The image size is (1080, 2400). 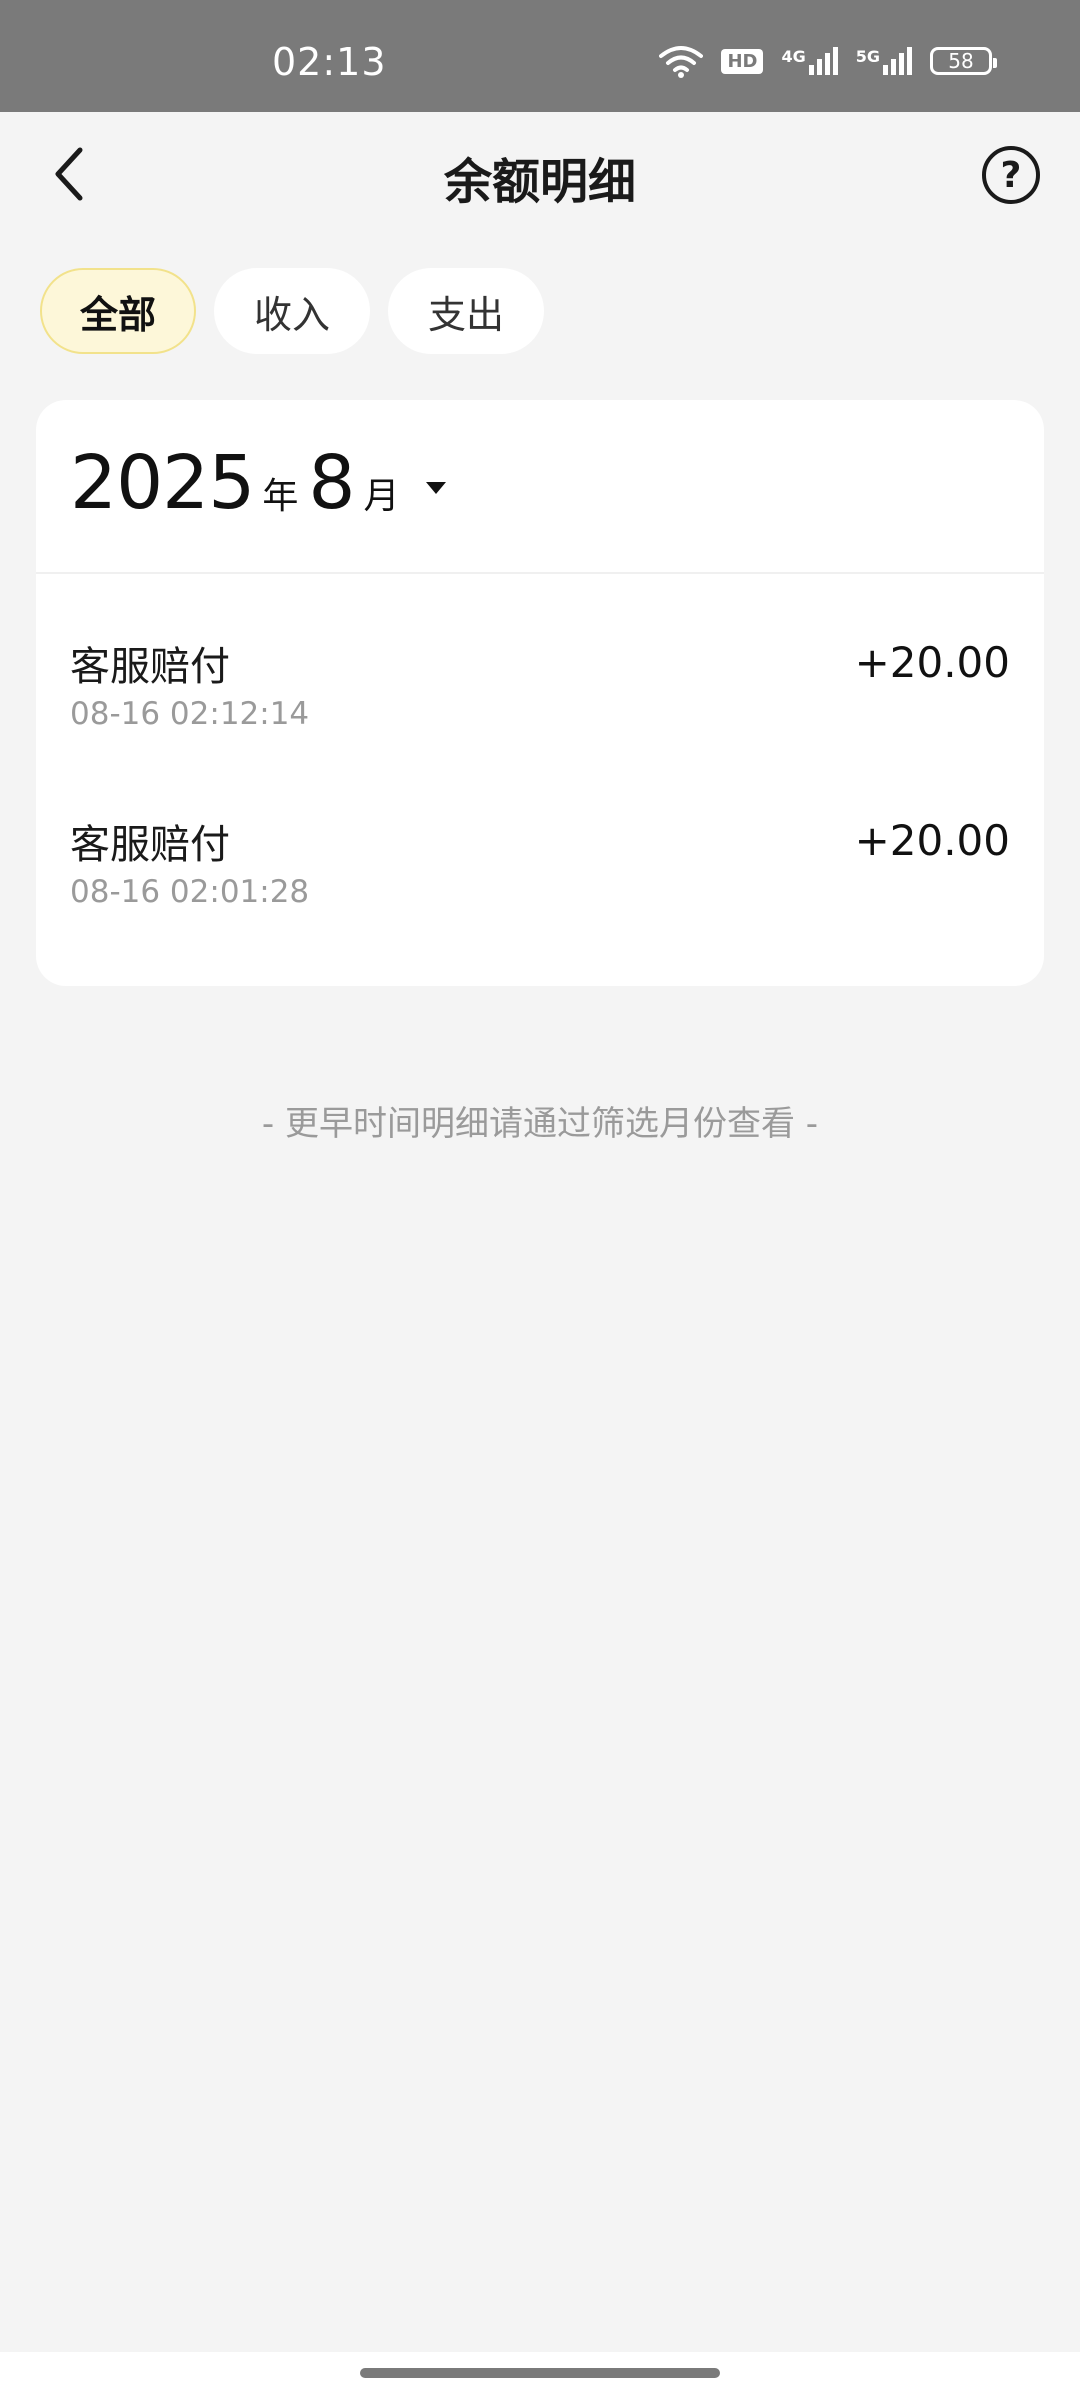 I want to click on month-picker-month-unit: 月, so click(x=381, y=496).